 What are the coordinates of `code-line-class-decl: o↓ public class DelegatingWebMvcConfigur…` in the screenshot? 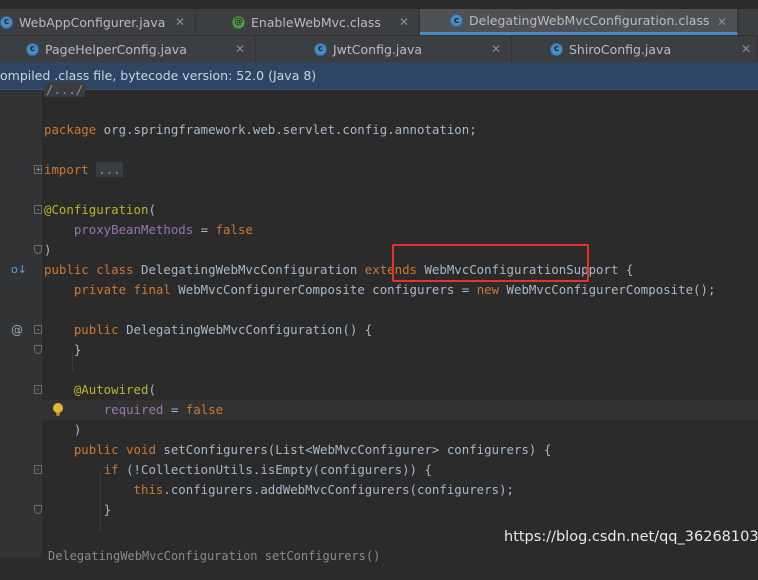 It's located at (379, 270).